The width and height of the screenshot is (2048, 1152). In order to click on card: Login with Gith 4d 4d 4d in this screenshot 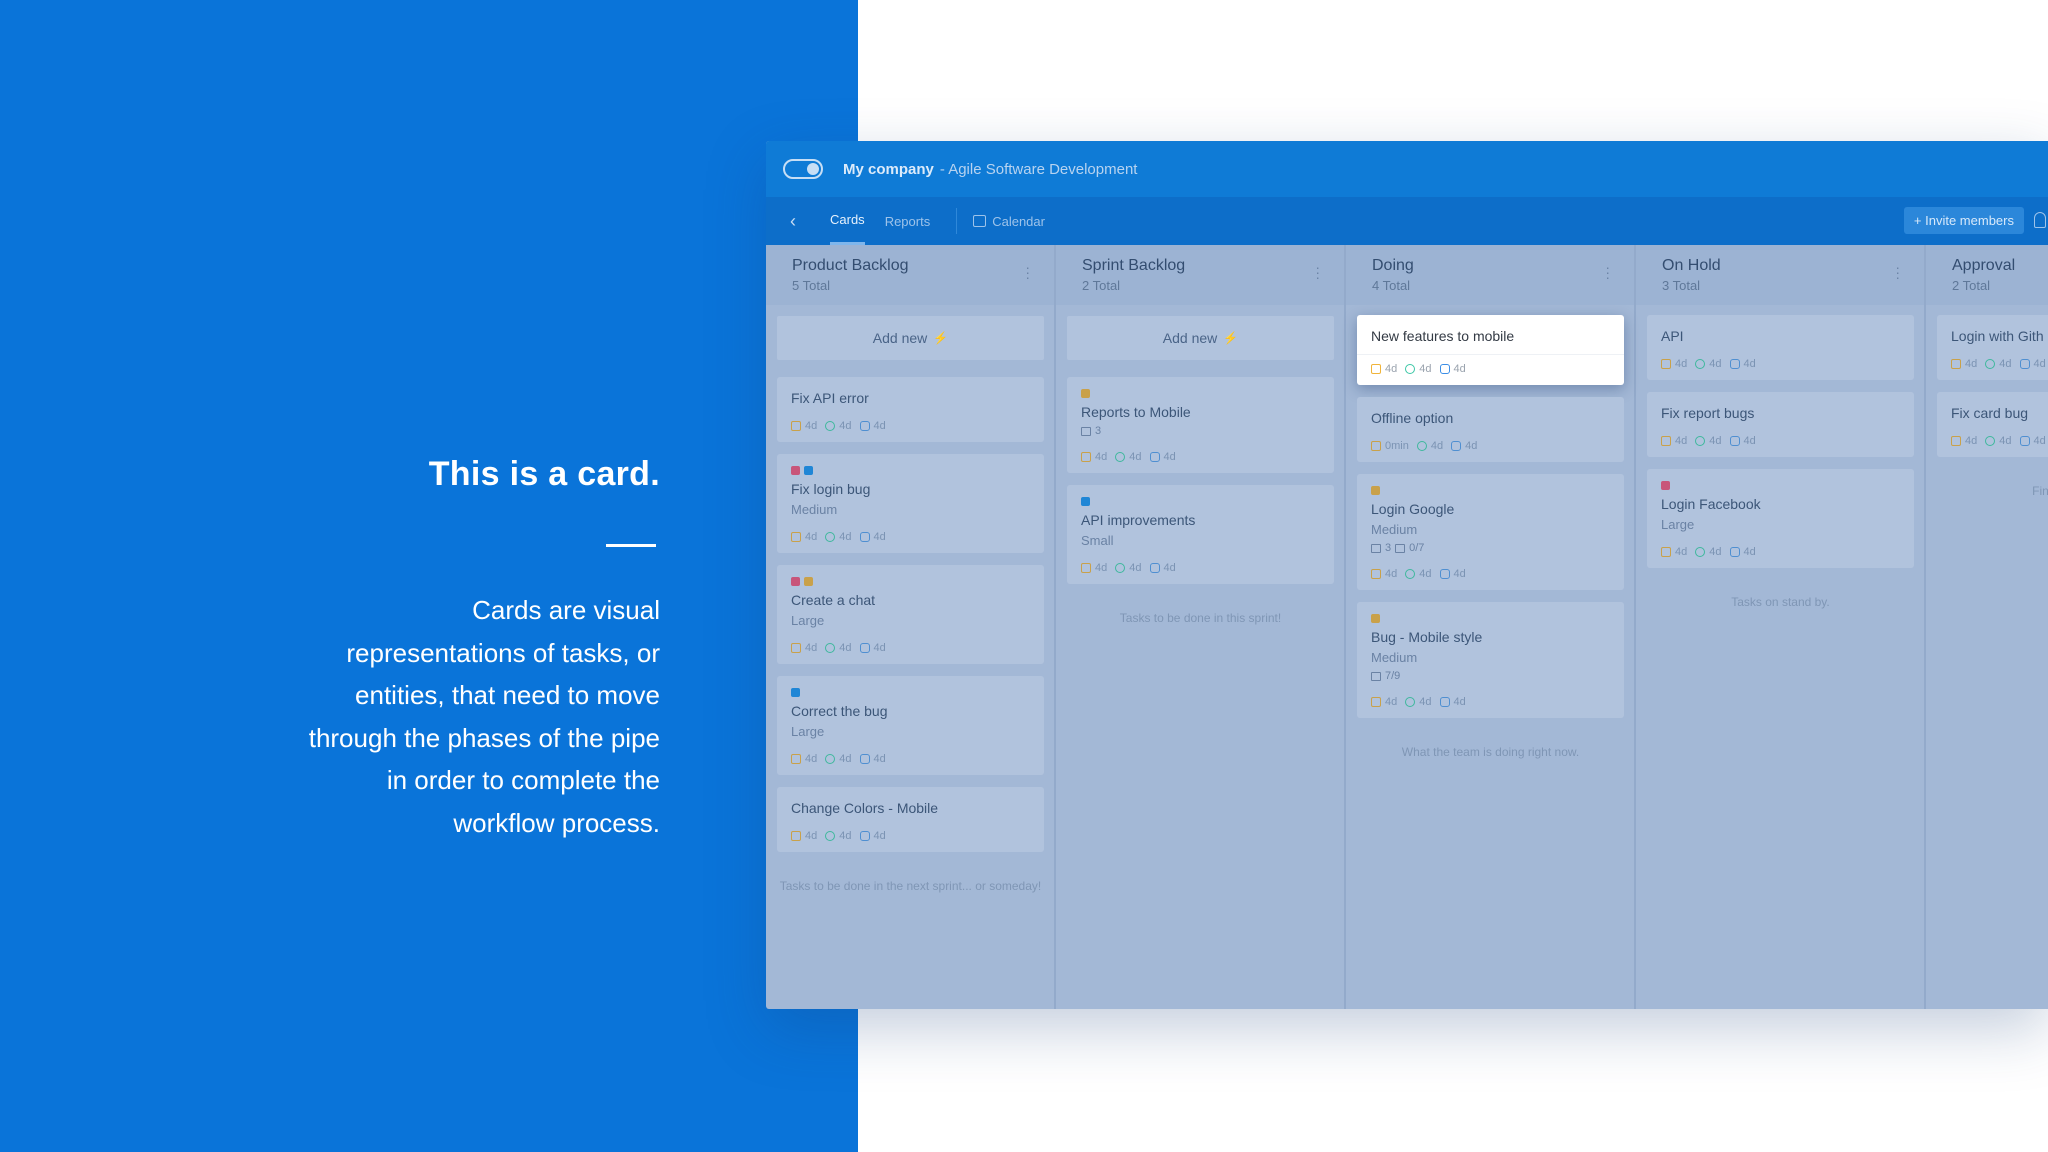, I will do `click(1992, 347)`.